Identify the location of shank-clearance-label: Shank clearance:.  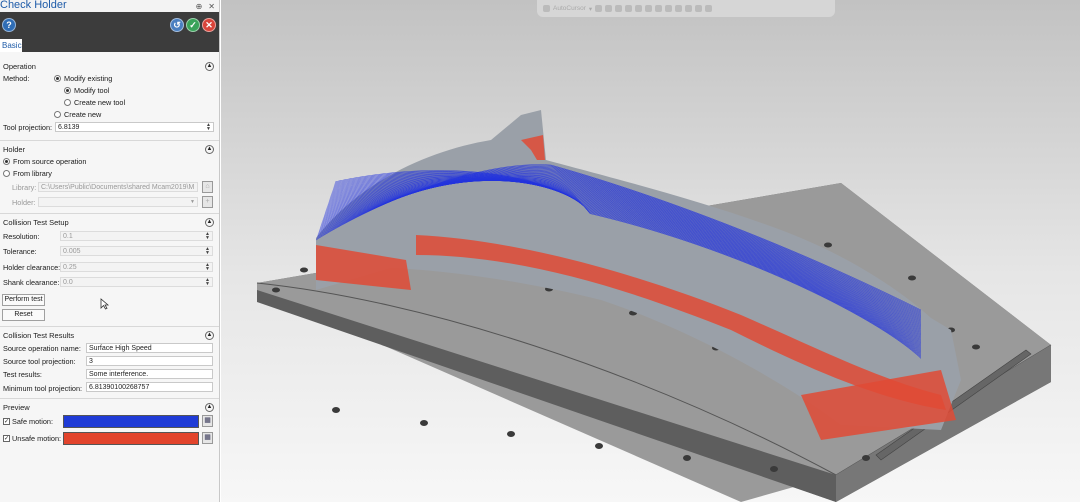
(31, 282).